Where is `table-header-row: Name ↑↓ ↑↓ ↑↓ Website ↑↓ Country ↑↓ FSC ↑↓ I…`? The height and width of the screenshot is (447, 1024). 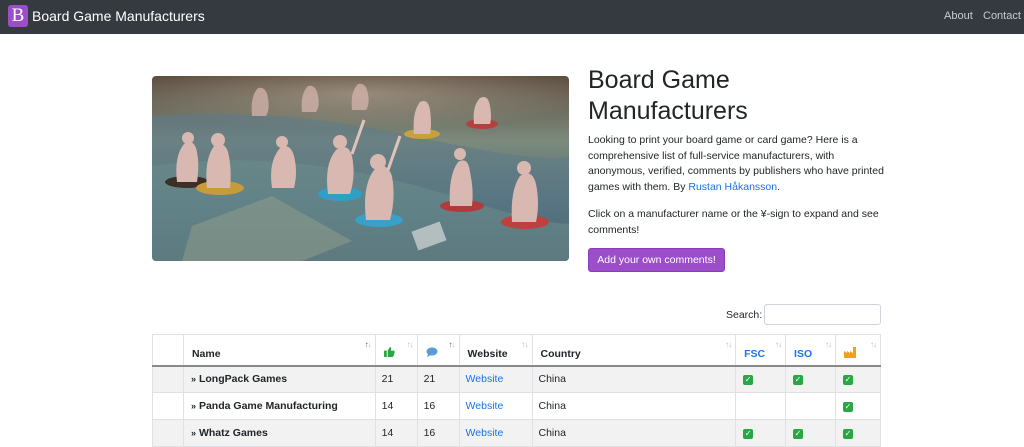 table-header-row: Name ↑↓ ↑↓ ↑↓ Website ↑↓ Country ↑↓ FSC ↑↓ I… is located at coordinates (517, 350).